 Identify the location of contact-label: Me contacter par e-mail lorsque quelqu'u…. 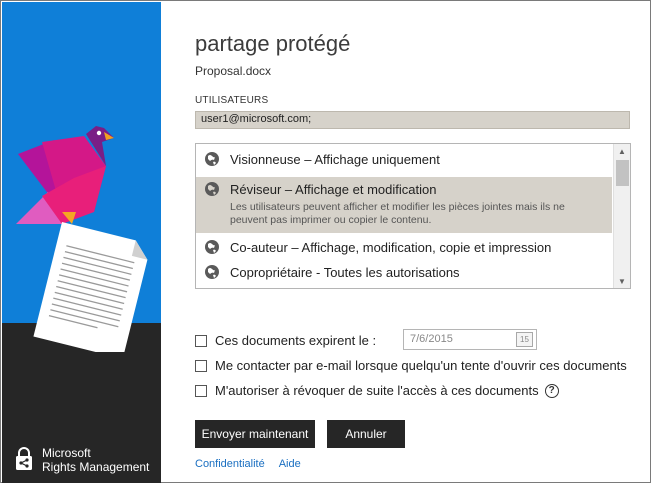
(421, 365).